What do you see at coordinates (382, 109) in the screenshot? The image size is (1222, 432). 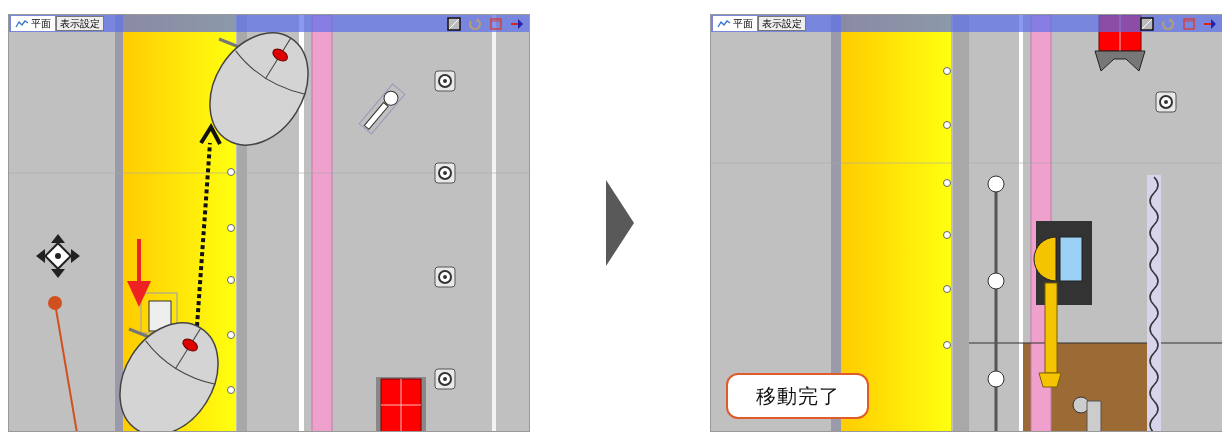 I see `robot-arm-drawing` at bounding box center [382, 109].